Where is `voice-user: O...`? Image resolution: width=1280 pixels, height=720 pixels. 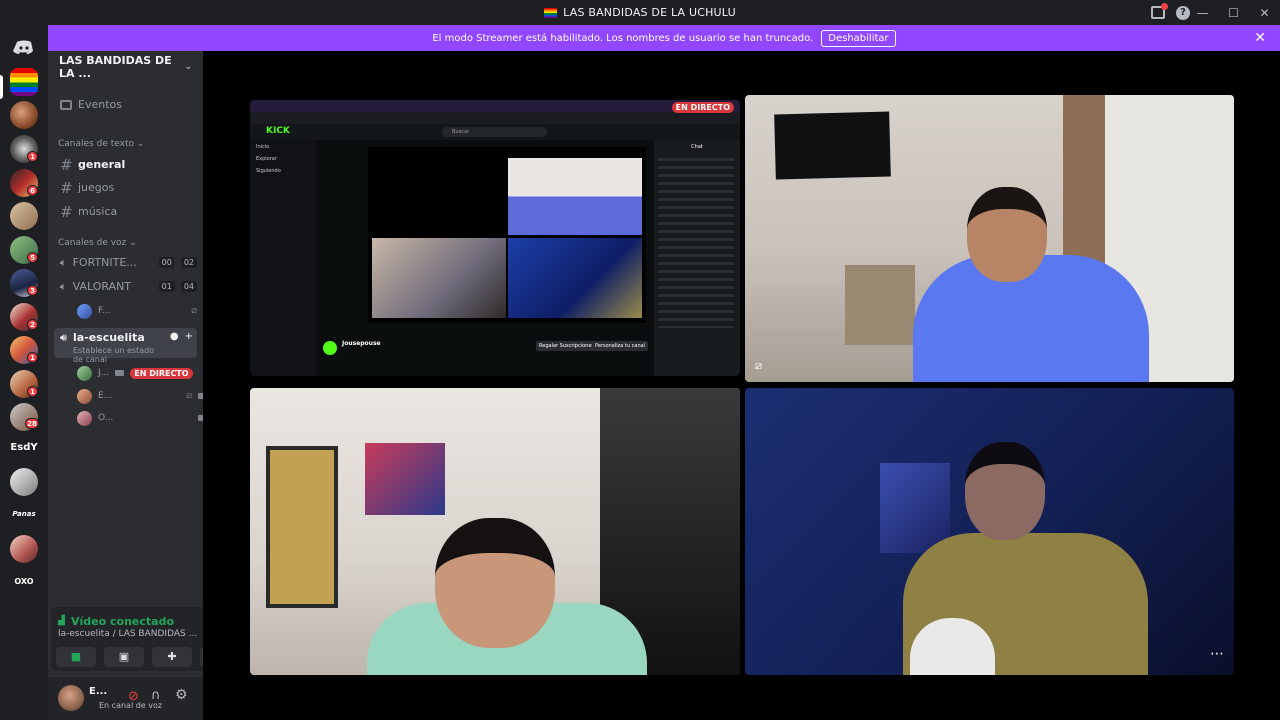
voice-user: O... is located at coordinates (142, 418).